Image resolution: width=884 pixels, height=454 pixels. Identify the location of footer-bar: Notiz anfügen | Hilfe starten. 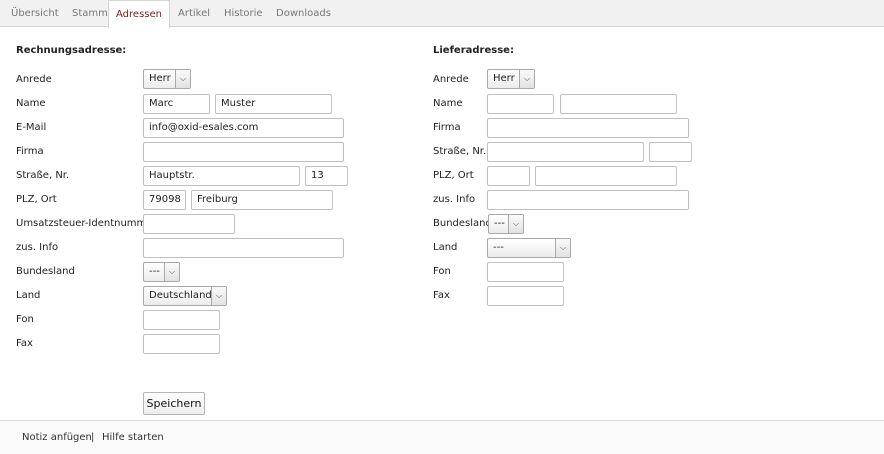
(442, 437).